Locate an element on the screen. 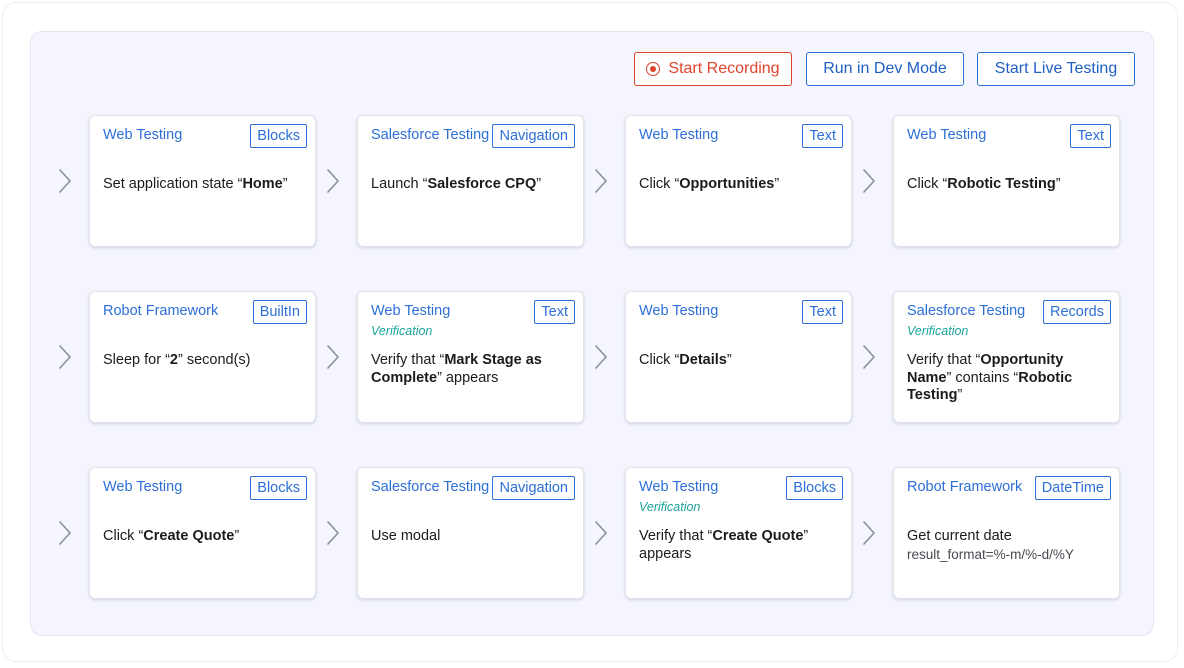 Image resolution: width=1184 pixels, height=668 pixels. step-card: Web Testing Blocks Click “Create Quote” is located at coordinates (202, 533).